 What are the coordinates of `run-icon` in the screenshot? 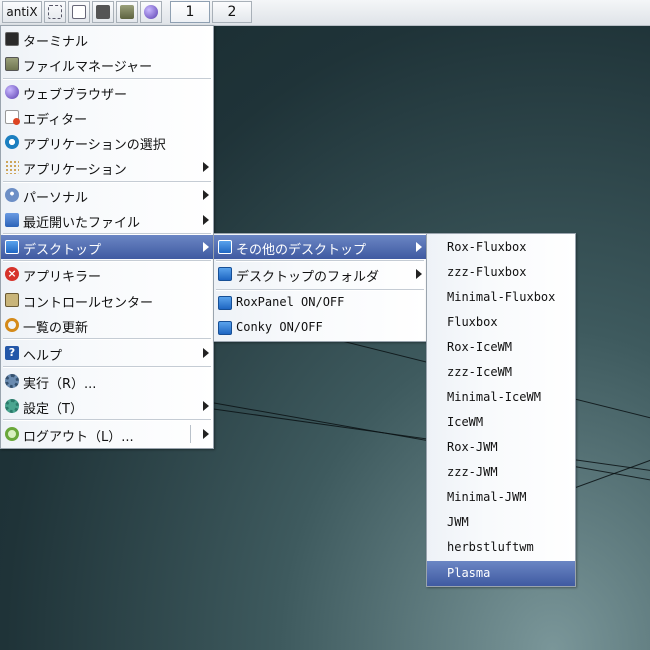 It's located at (12, 381).